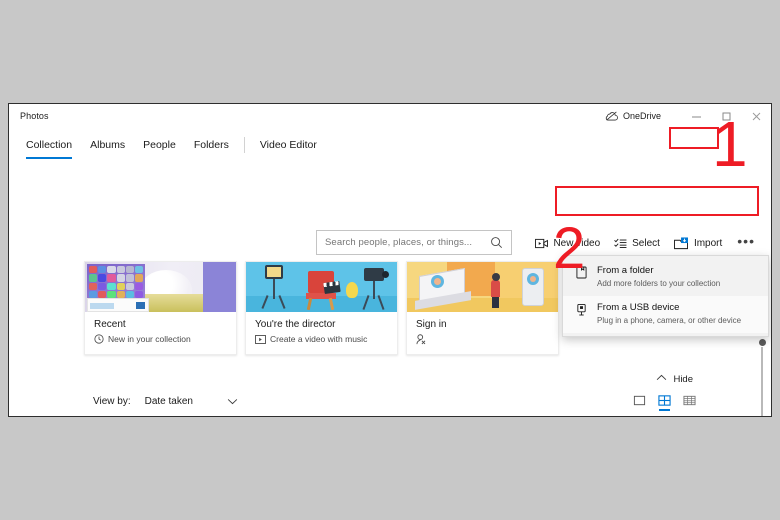 Image resolution: width=780 pixels, height=520 pixels. I want to click on view-by-label: View by:, so click(112, 401).